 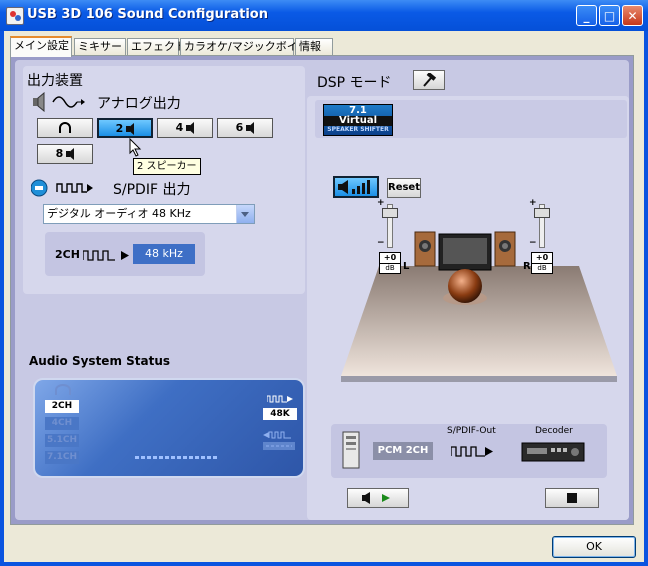 What do you see at coordinates (245, 128) in the screenshot?
I see `speaker-6-button: 6` at bounding box center [245, 128].